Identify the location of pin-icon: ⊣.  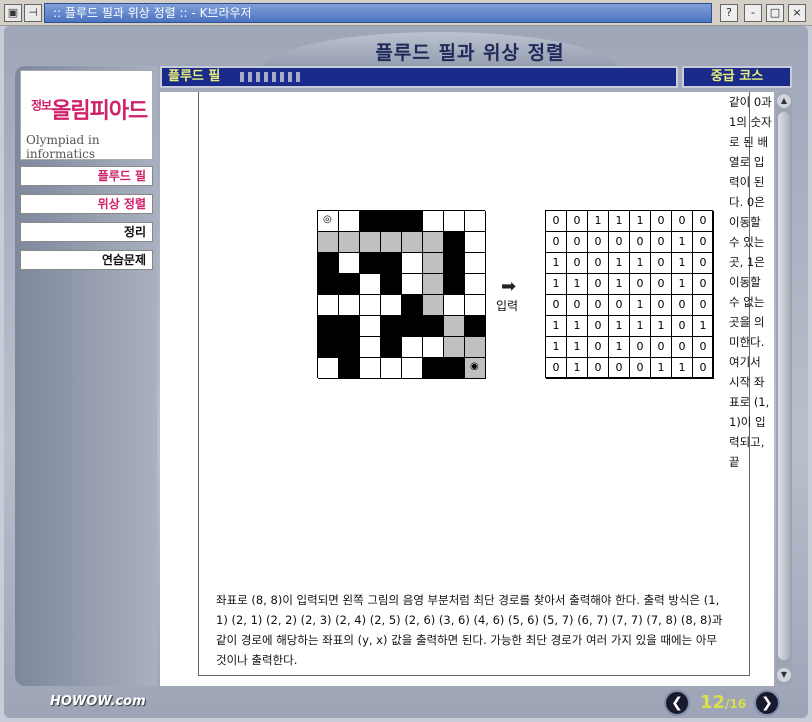
(33, 13).